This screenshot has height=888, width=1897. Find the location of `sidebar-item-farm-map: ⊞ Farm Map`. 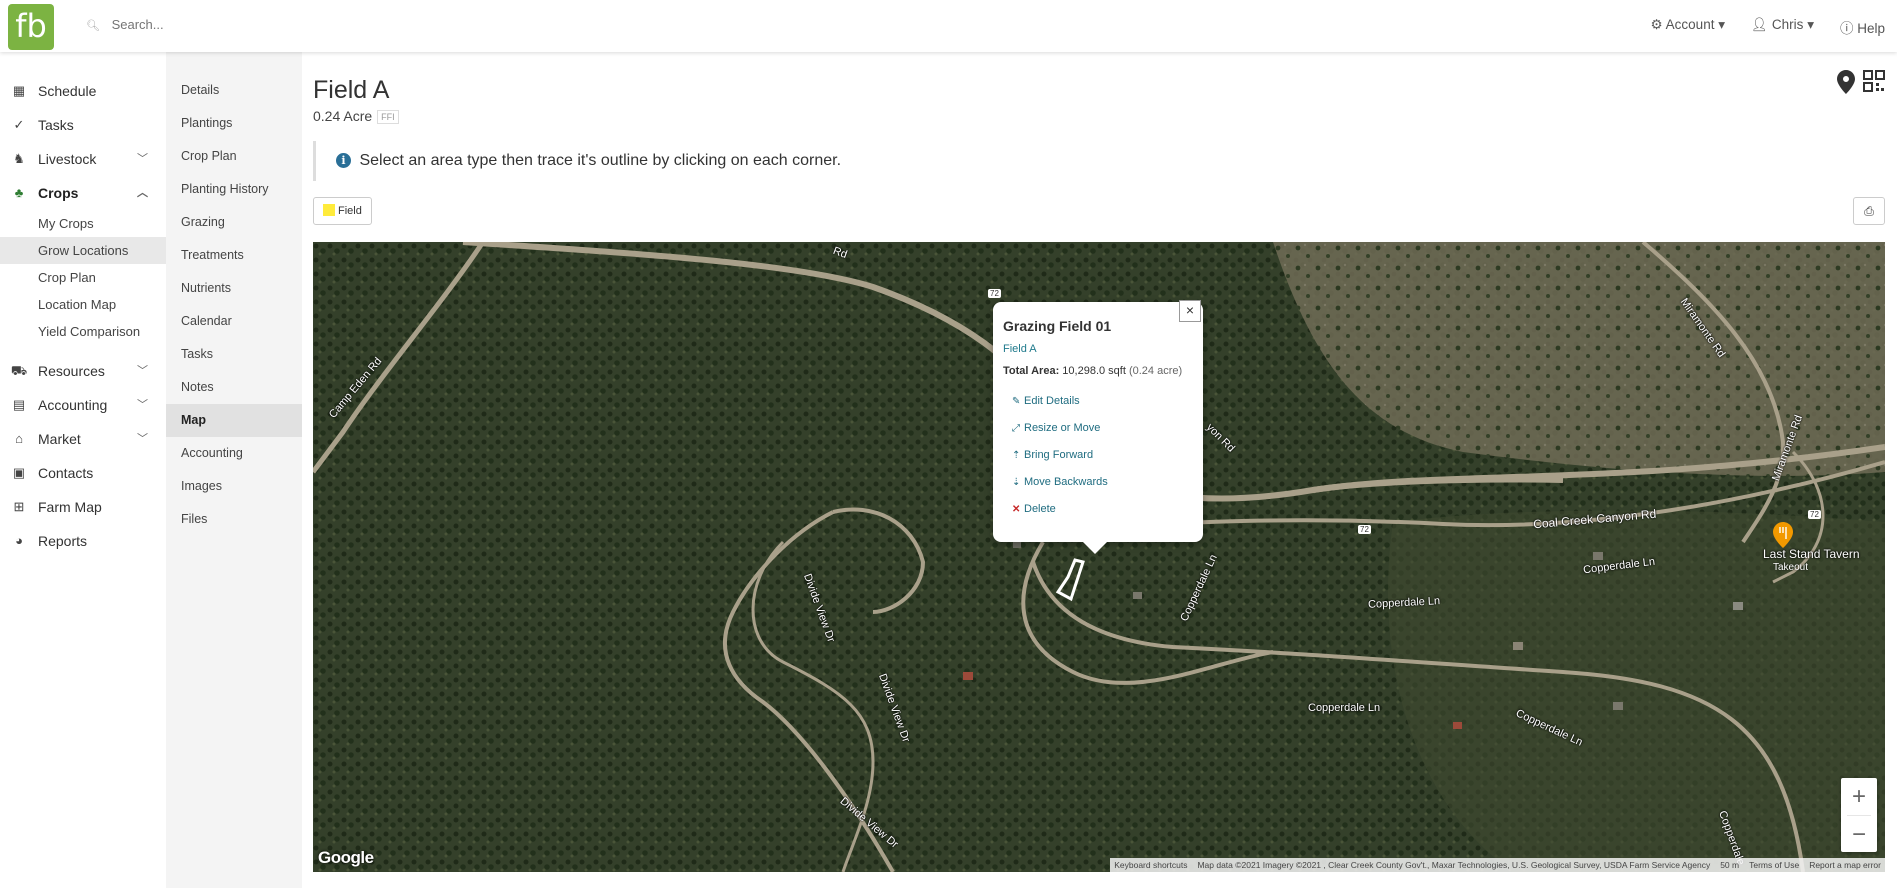

sidebar-item-farm-map: ⊞ Farm Map is located at coordinates (83, 507).